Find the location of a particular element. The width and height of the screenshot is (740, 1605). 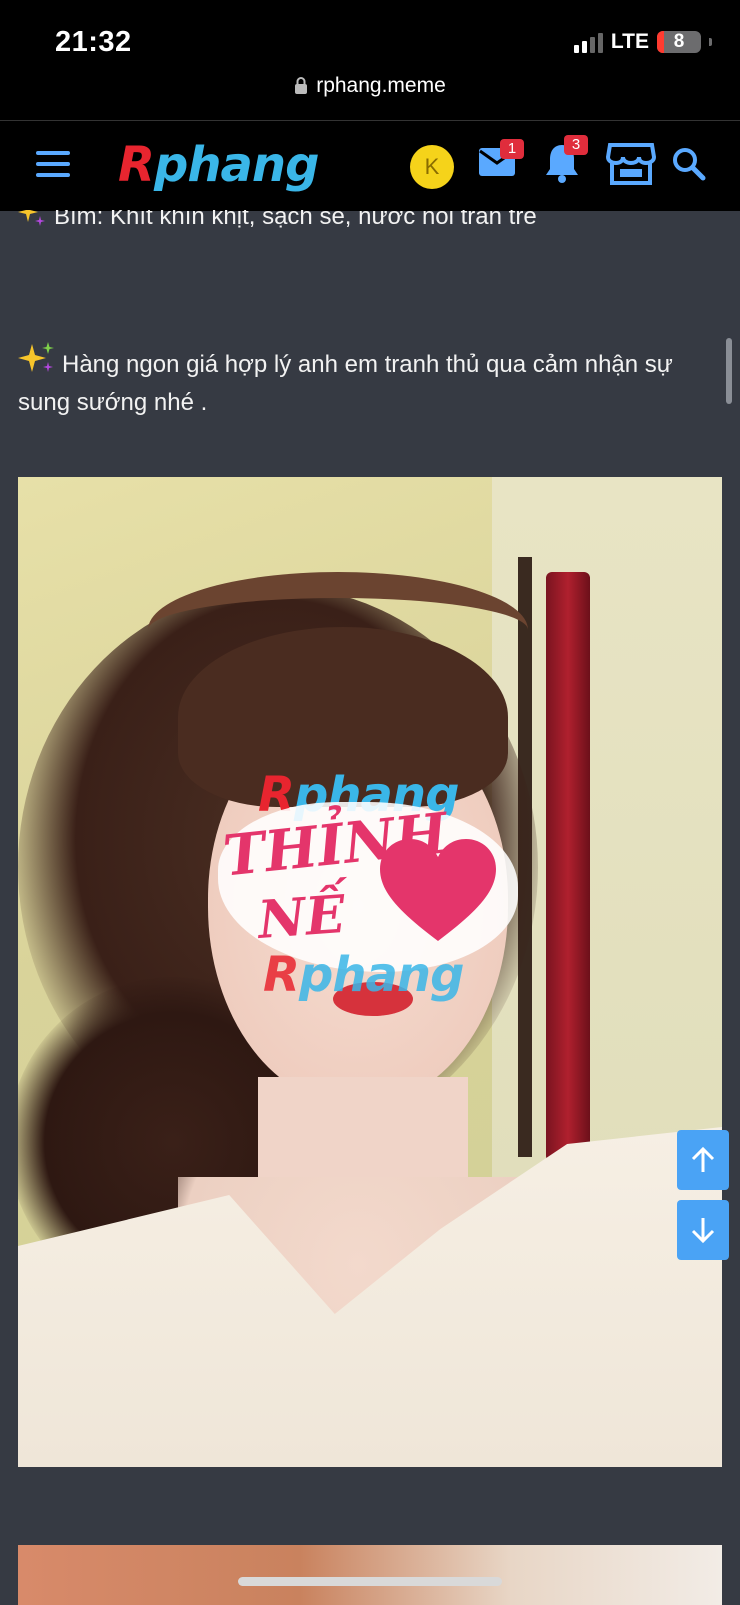

watermark-text-2: NẾ is located at coordinates (301, 917).